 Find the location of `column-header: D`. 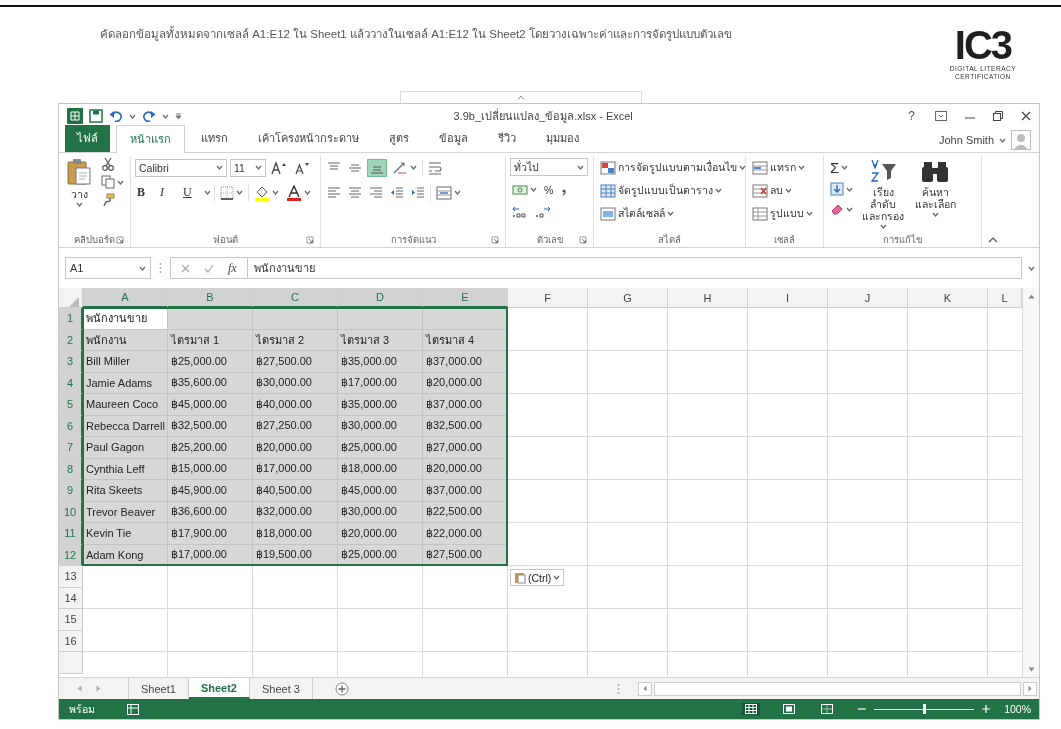

column-header: D is located at coordinates (380, 298).